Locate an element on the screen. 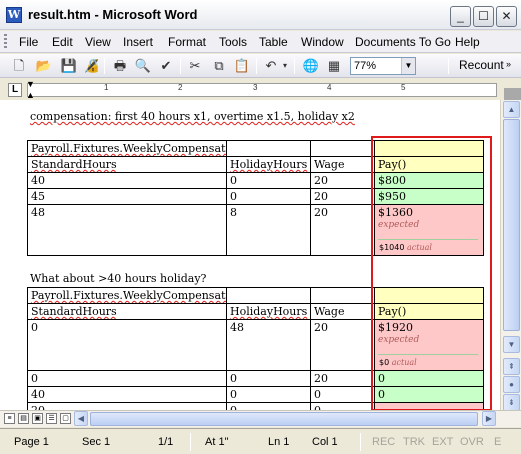  previous-page-icon: ⇞ is located at coordinates (511, 366).